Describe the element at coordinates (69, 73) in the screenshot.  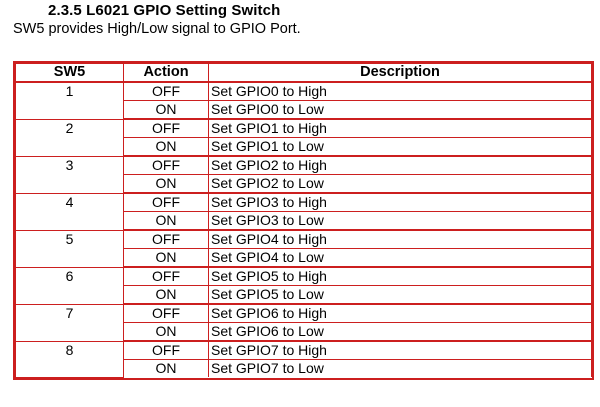
I see `header-sw5: SW5` at that location.